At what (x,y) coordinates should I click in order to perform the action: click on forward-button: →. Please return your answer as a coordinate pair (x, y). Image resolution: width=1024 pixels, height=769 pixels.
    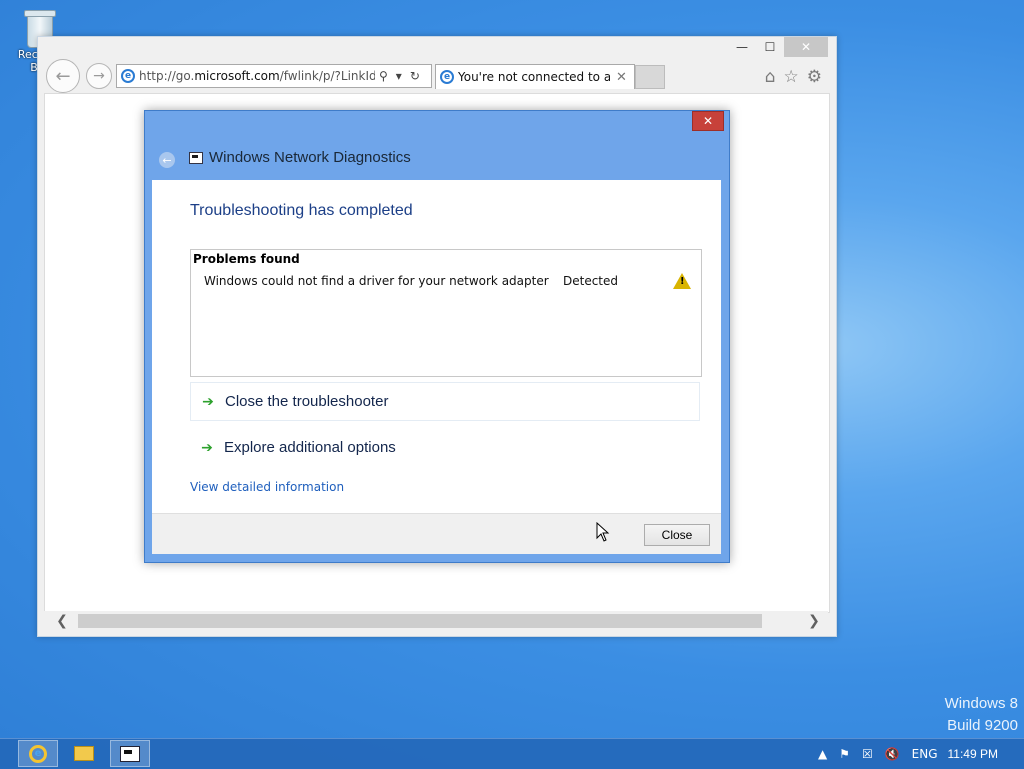
    Looking at the image, I should click on (99, 76).